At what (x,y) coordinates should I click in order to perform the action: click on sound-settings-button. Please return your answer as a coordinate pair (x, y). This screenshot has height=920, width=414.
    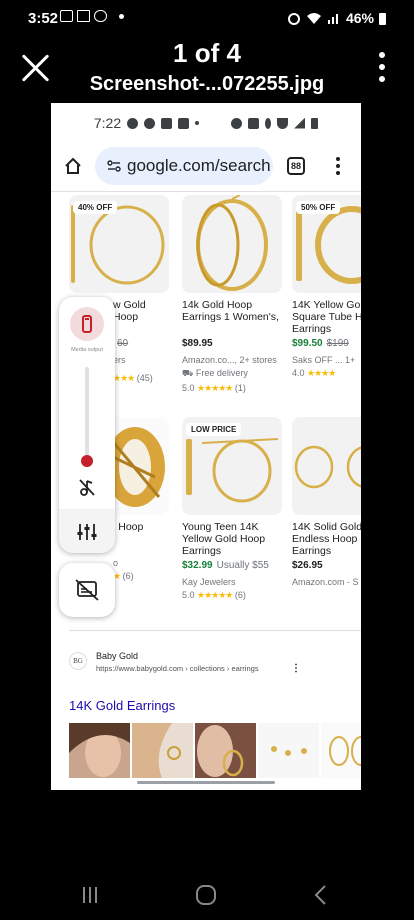
    Looking at the image, I should click on (87, 531).